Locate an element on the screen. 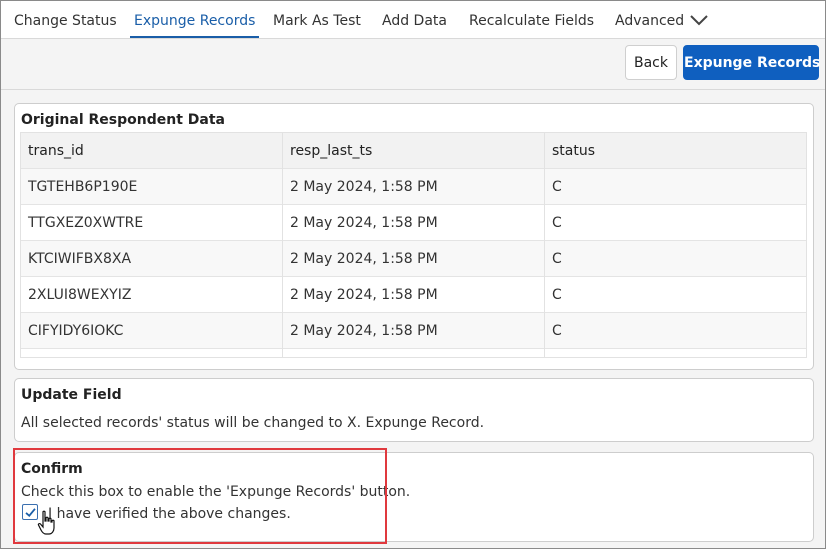 Image resolution: width=826 pixels, height=549 pixels. update-field-title: Update Field is located at coordinates (71, 395).